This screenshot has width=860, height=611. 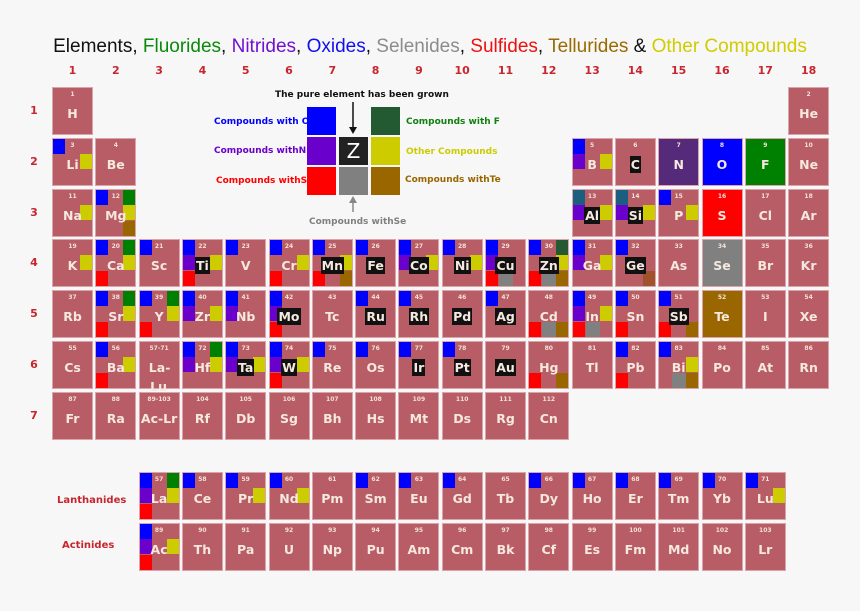 I want to click on element-cell-ba: 56 Ba, so click(x=116, y=365).